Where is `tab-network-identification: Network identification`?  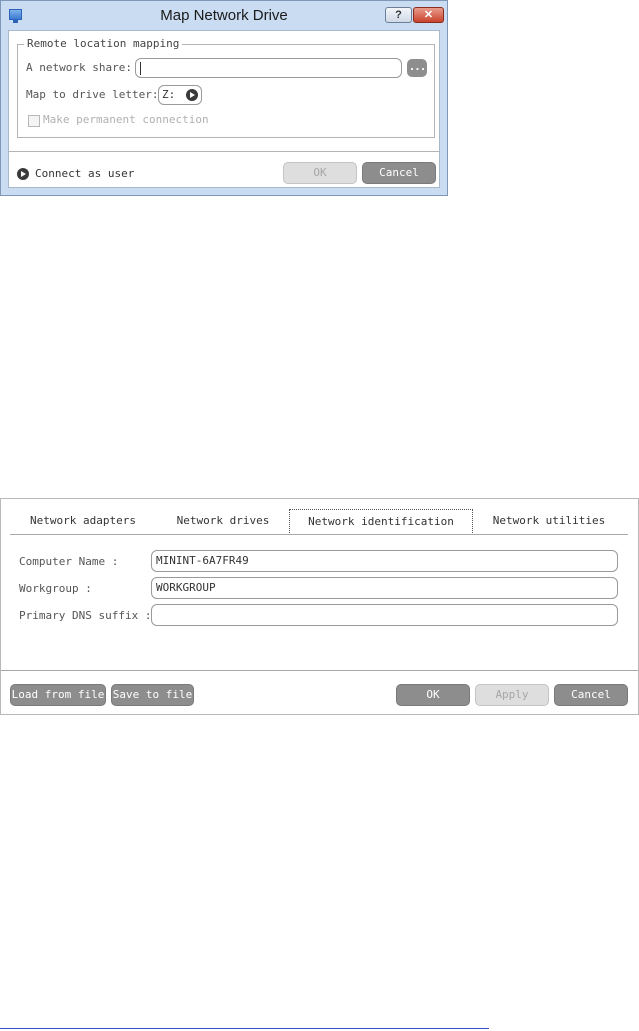
tab-network-identification: Network identification is located at coordinates (381, 522).